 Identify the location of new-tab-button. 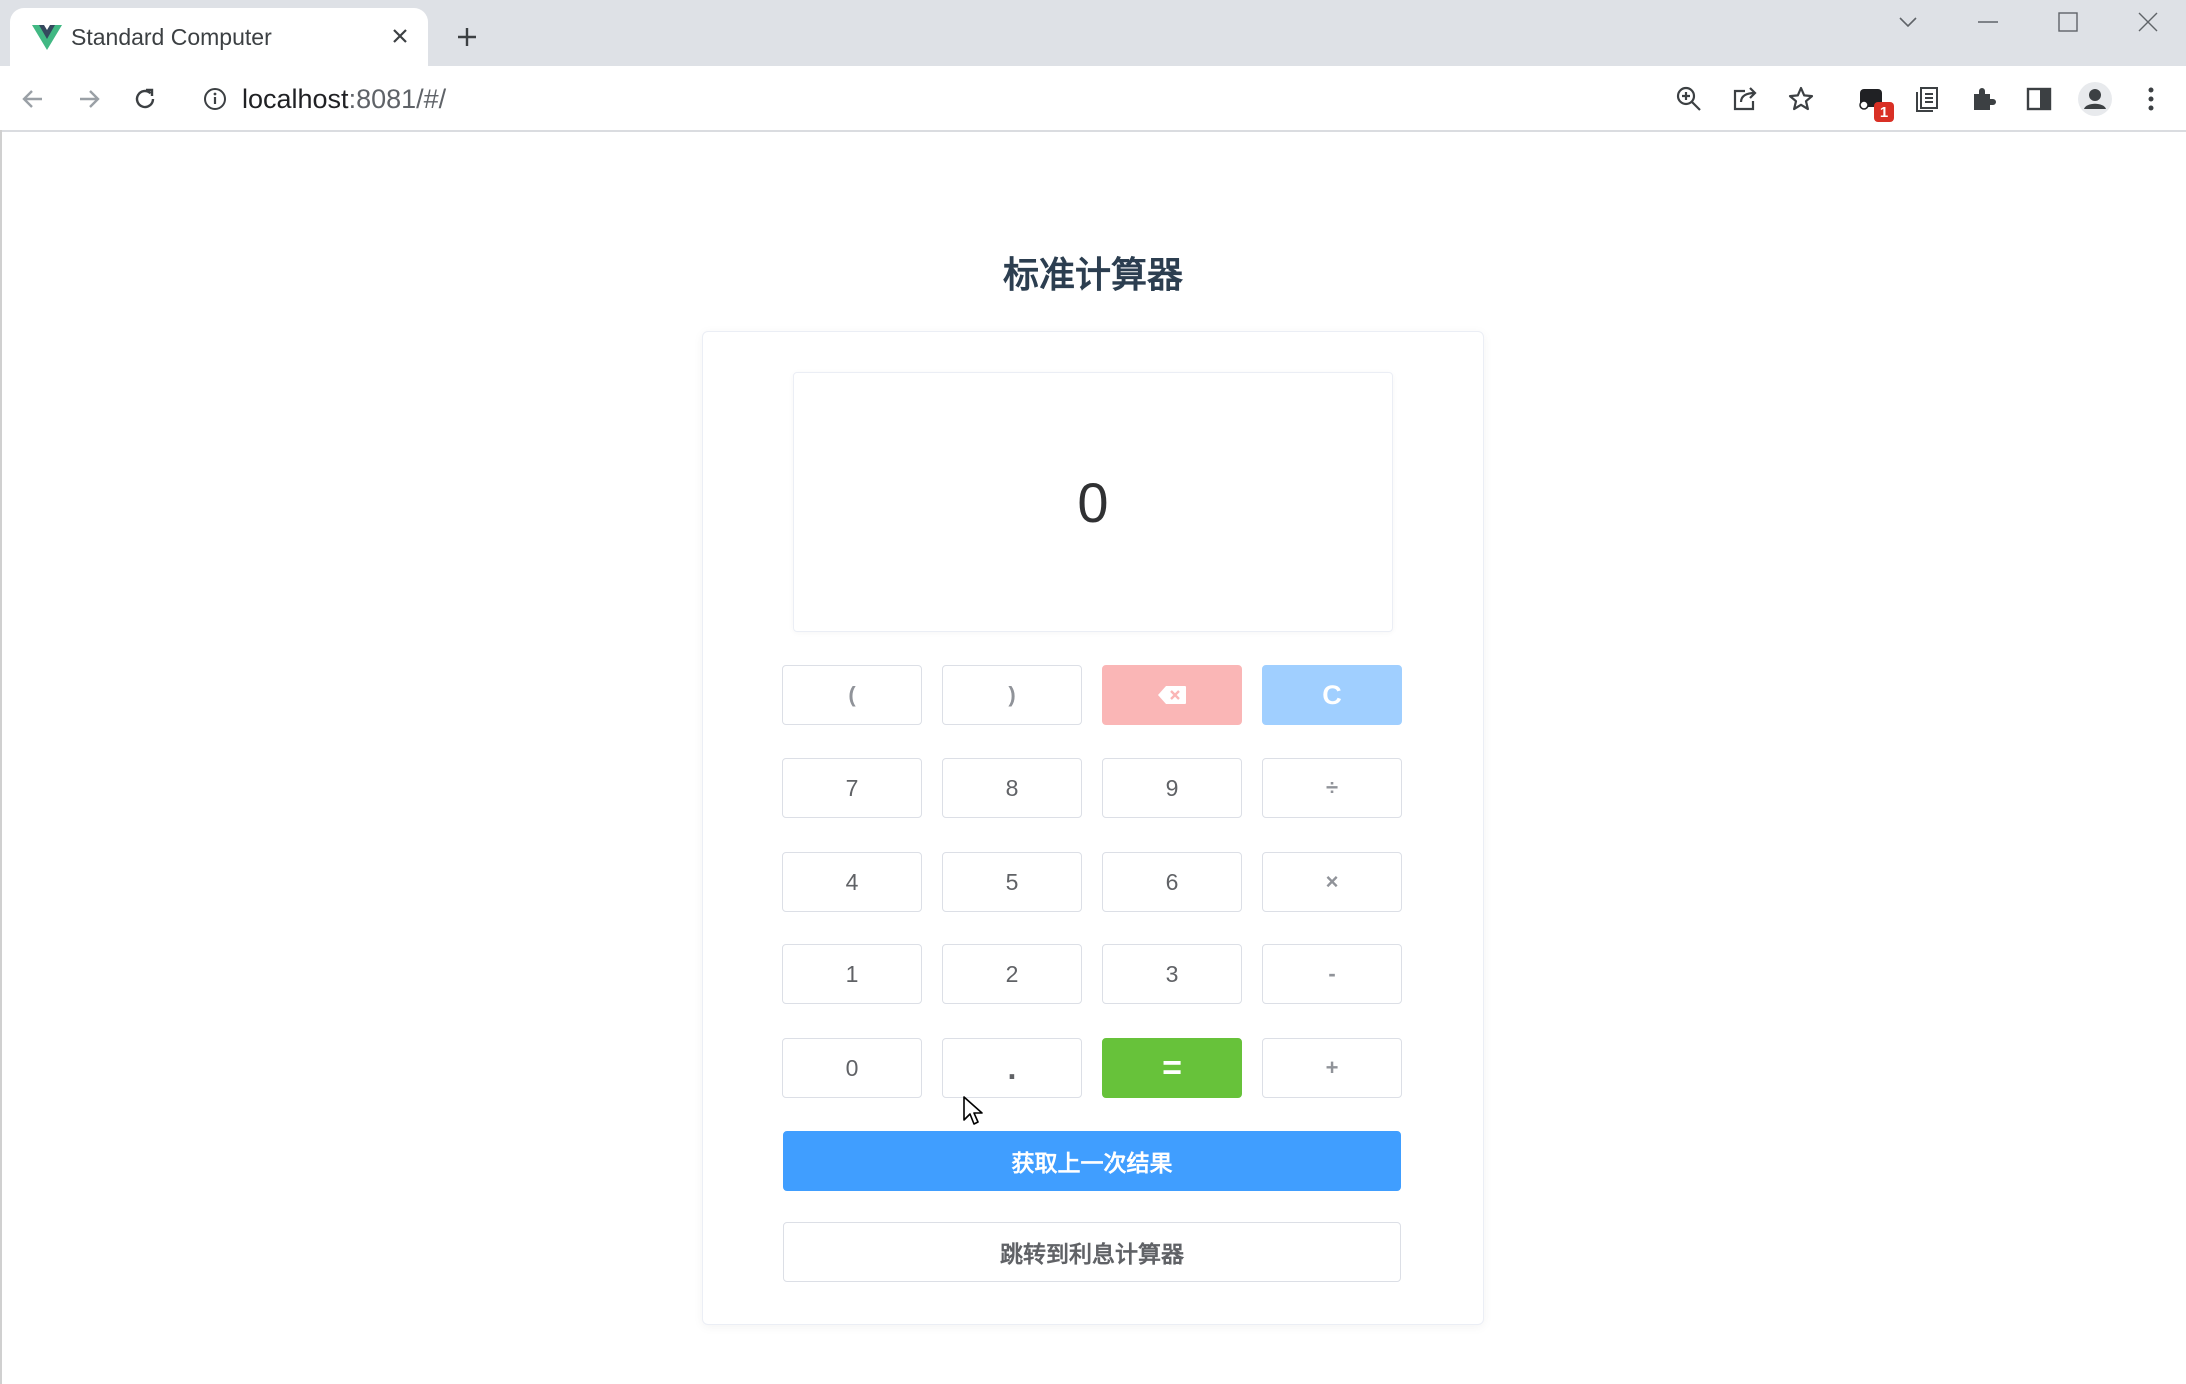
(467, 37).